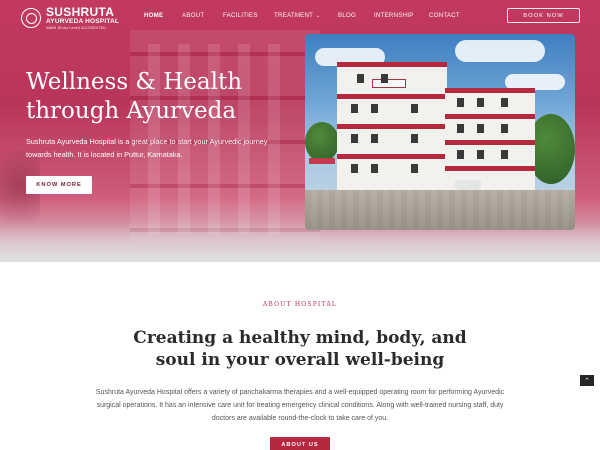 The height and width of the screenshot is (450, 600). I want to click on entrance-canopy, so click(322, 161).